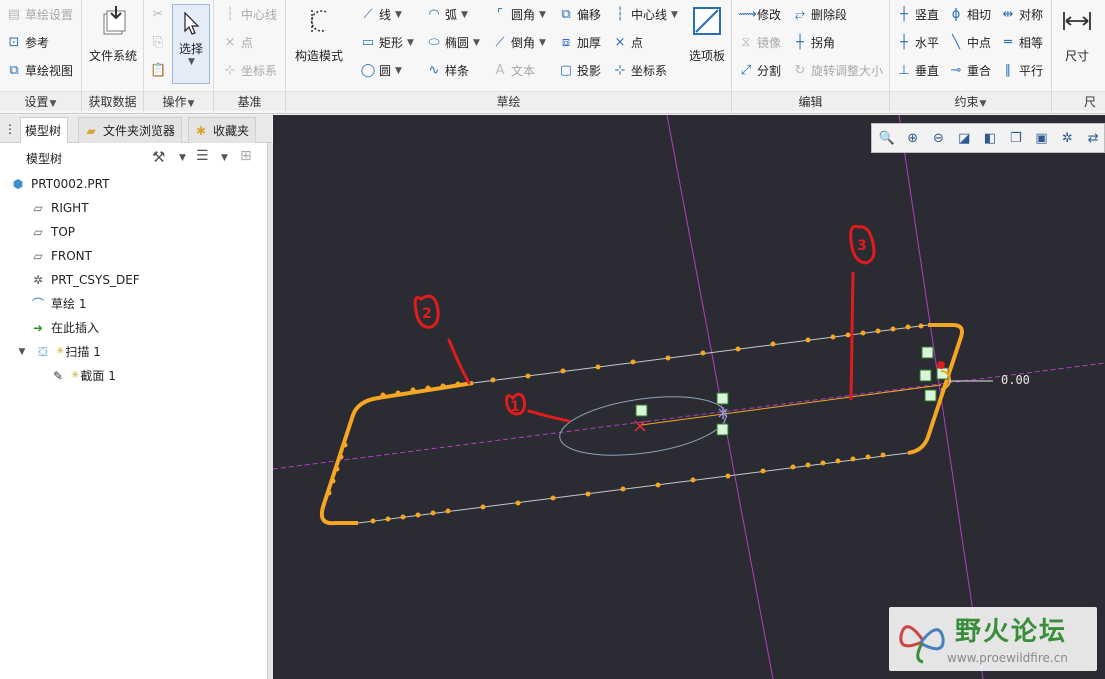  I want to click on sweep-icon: ⛋, so click(43, 352).